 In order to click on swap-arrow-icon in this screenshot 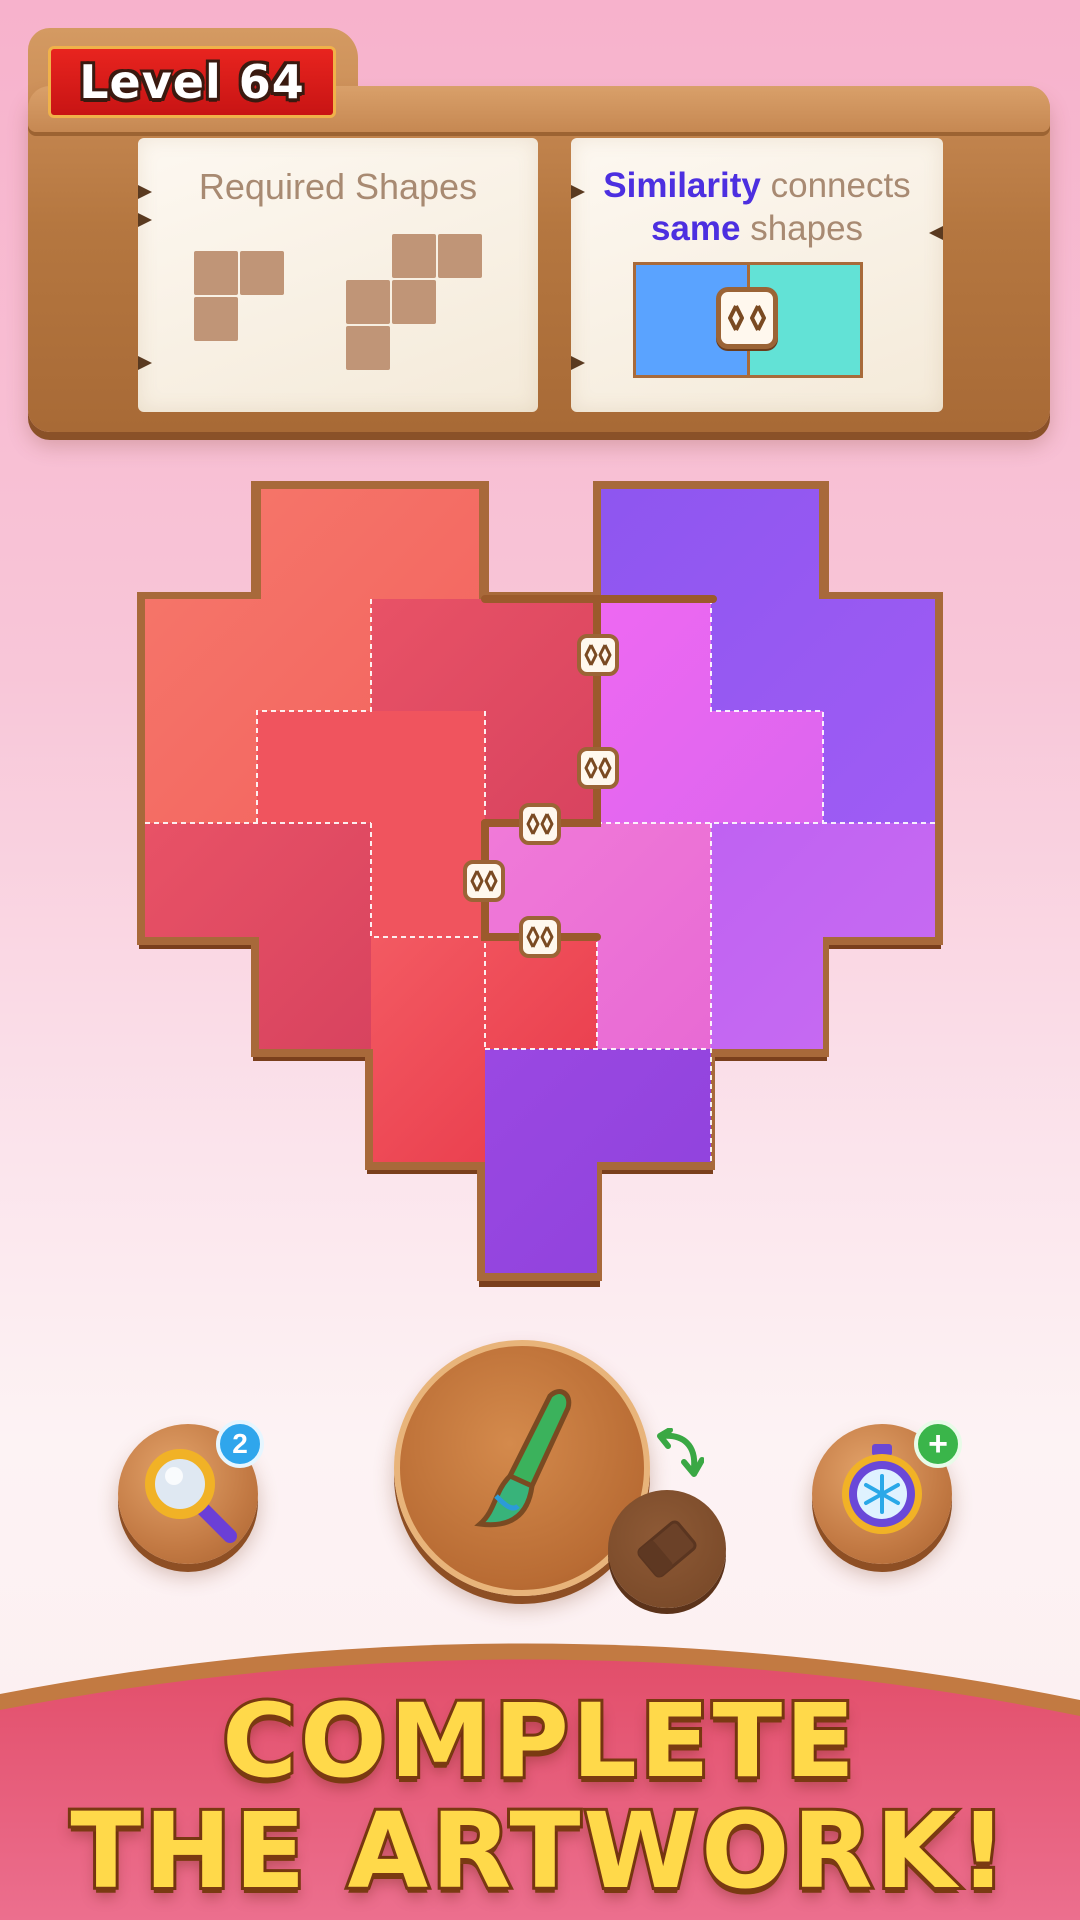, I will do `click(679, 1455)`.